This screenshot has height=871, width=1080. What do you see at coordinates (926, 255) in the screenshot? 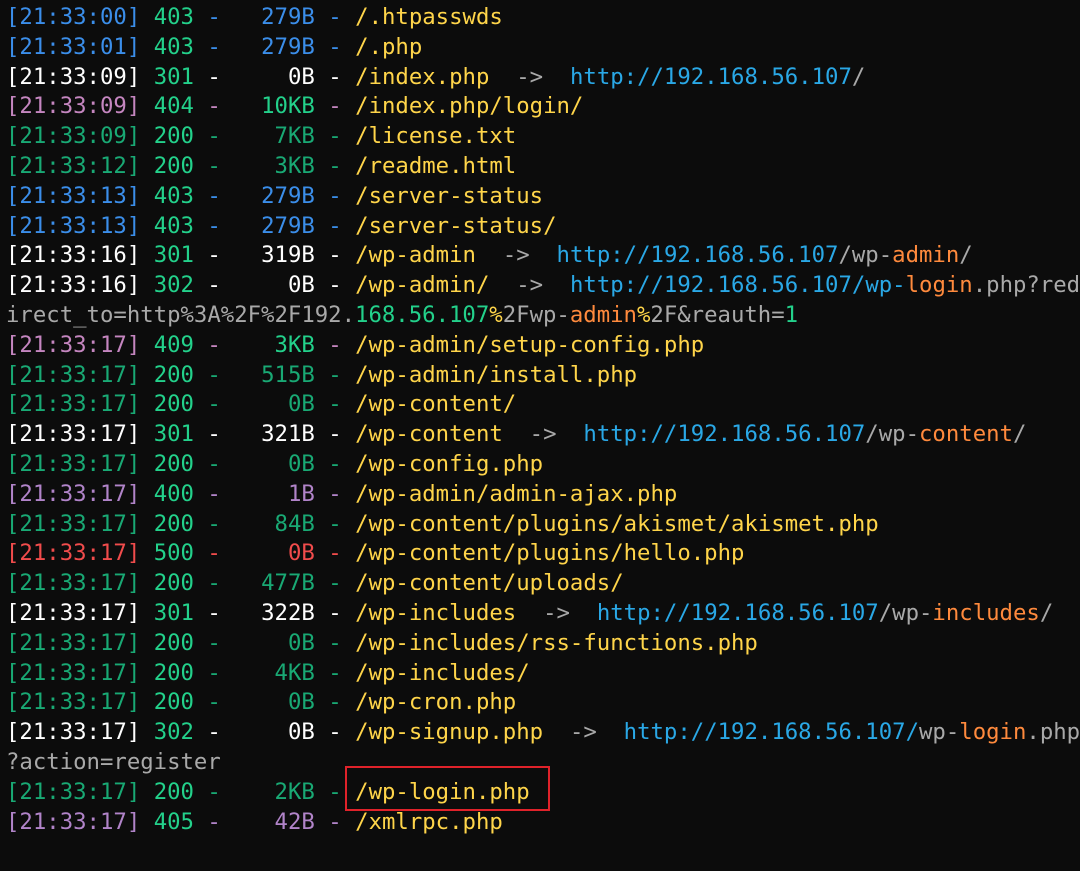
I see `redirect-url-part: admin` at bounding box center [926, 255].